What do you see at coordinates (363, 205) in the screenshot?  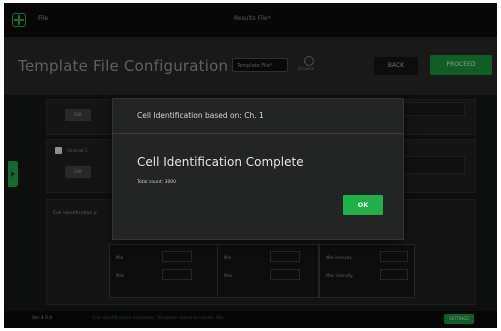 I see `ok-button: OK` at bounding box center [363, 205].